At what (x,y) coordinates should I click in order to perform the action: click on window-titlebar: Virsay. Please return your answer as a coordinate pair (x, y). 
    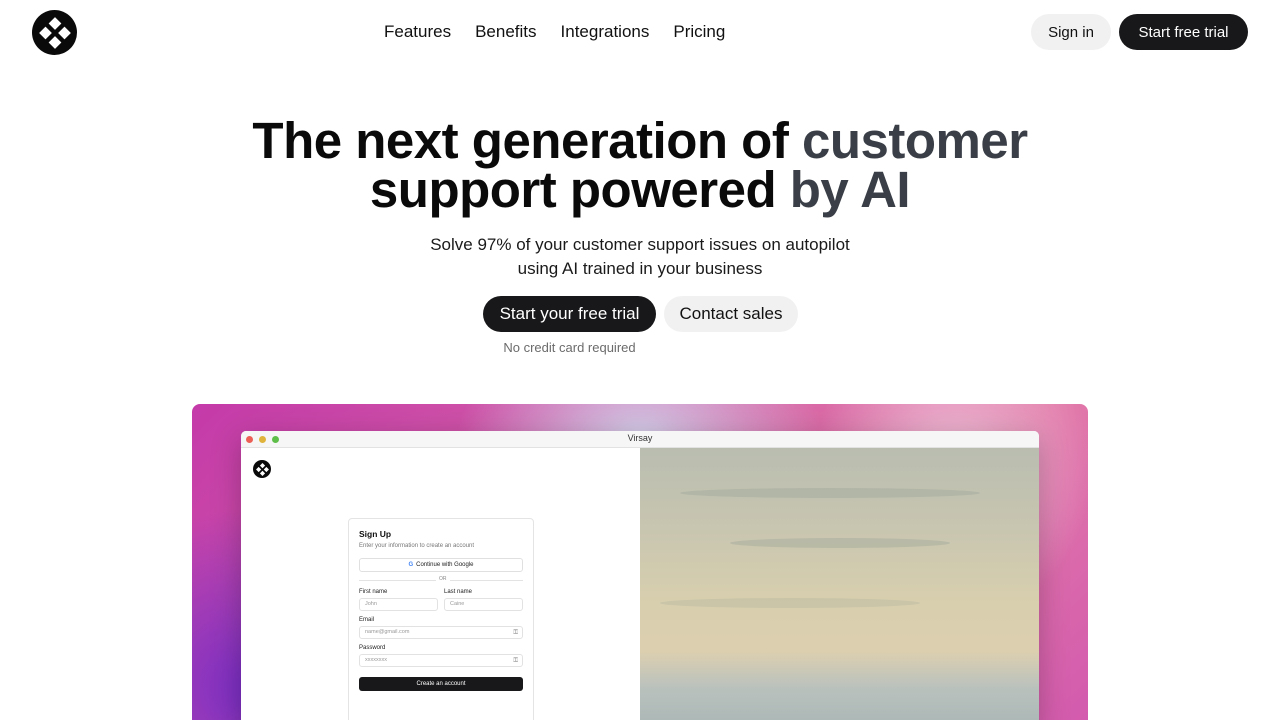
    Looking at the image, I should click on (640, 439).